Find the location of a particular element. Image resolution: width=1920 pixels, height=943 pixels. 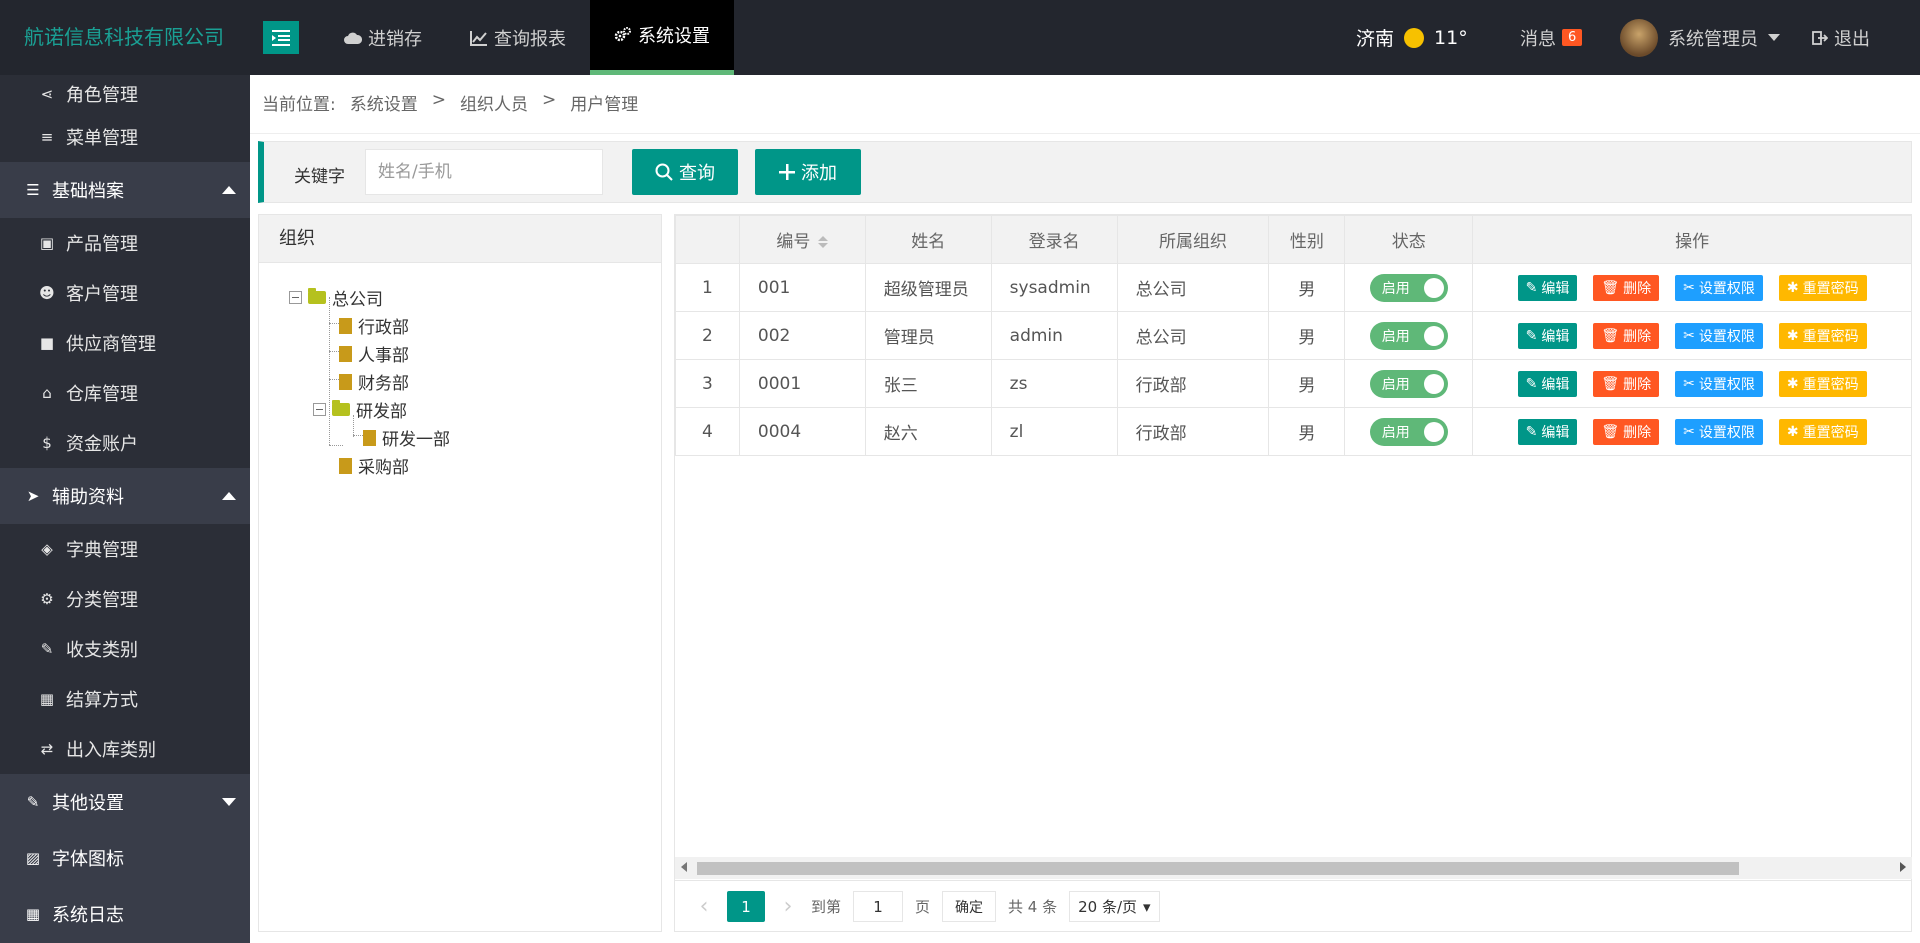

scroll-right-icon is located at coordinates (1903, 867).